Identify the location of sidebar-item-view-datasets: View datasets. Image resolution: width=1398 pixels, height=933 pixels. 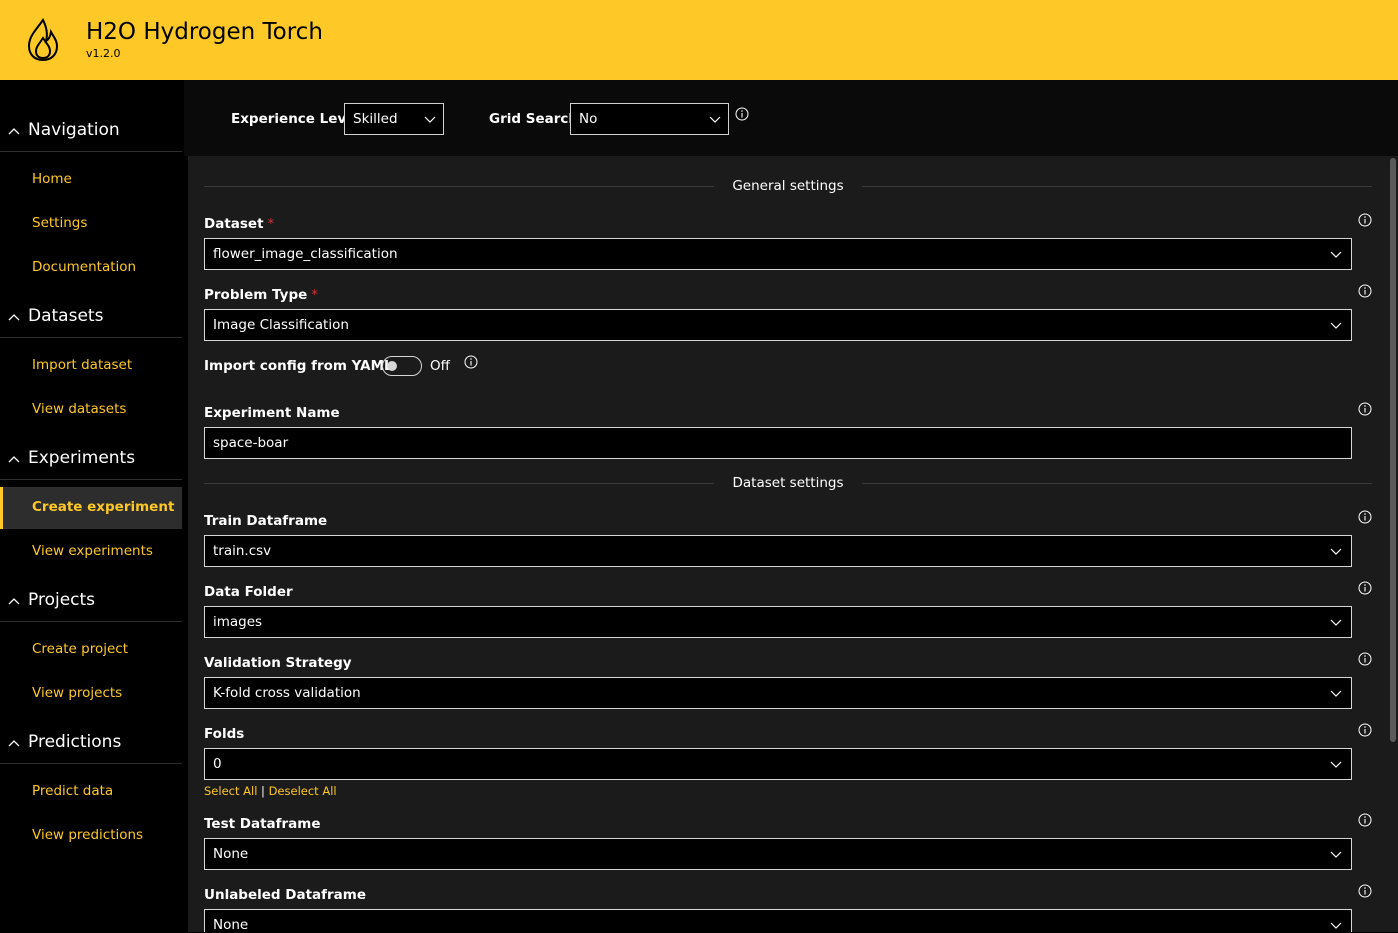
(91, 410).